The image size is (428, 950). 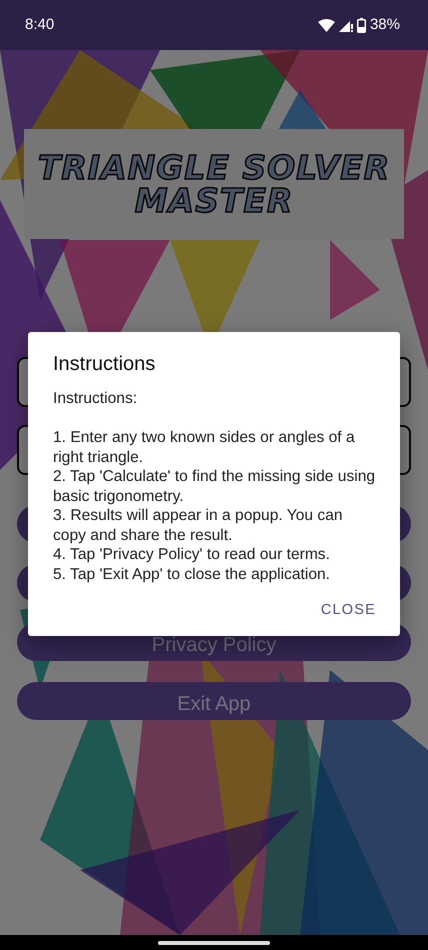 What do you see at coordinates (214, 701) in the screenshot?
I see `app-button: Exit App` at bounding box center [214, 701].